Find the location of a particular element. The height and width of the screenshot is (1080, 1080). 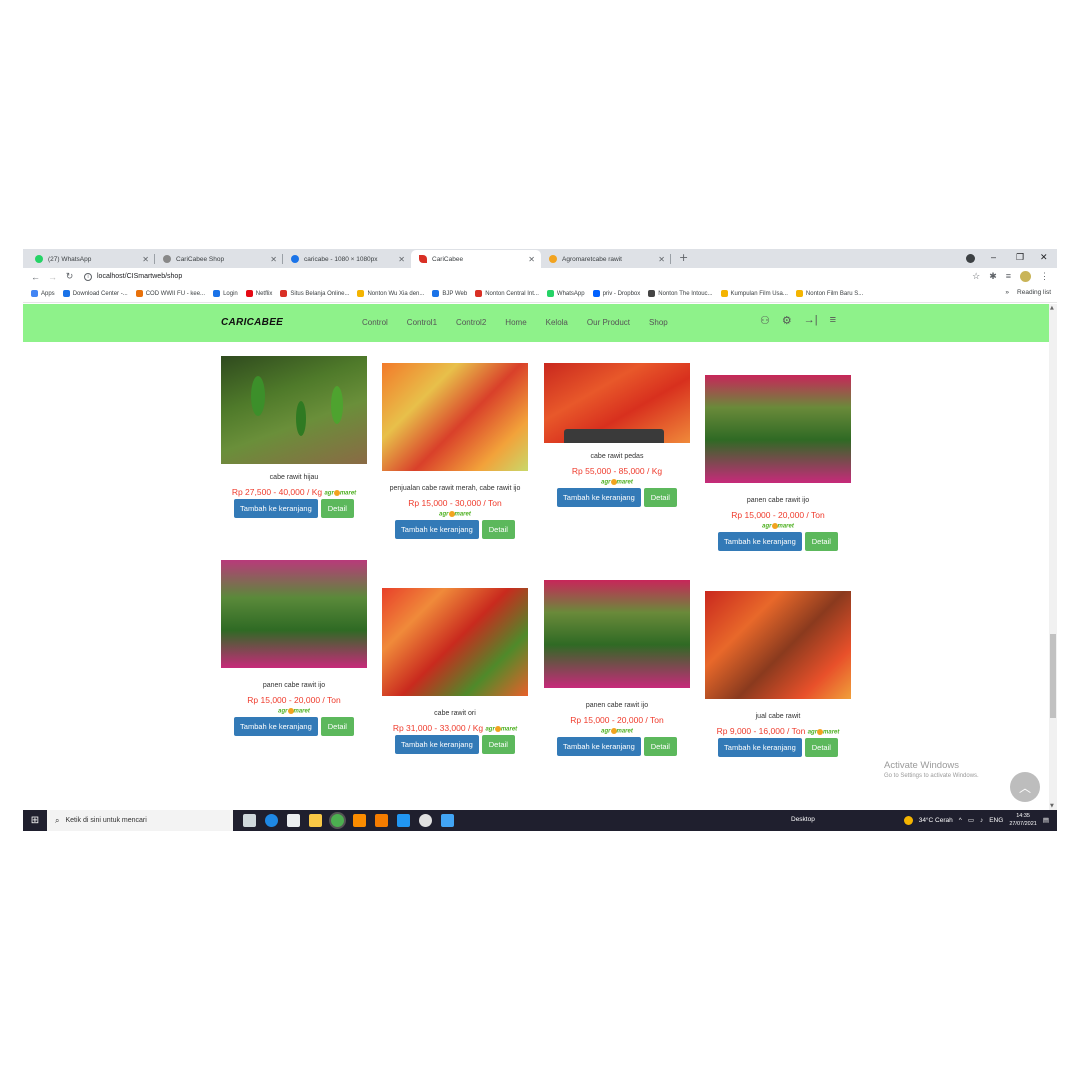

logout-icon: →| is located at coordinates (811, 320).